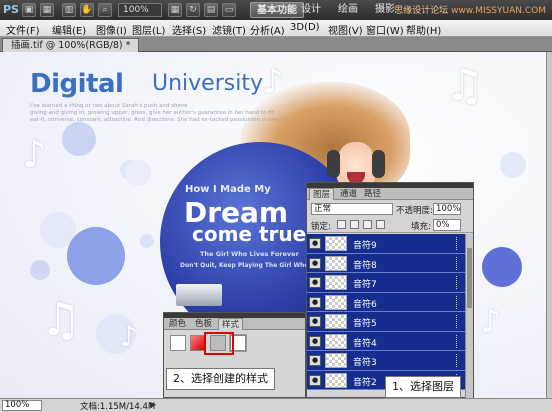  What do you see at coordinates (386, 263) in the screenshot?
I see `layer-row: ● 音符8` at bounding box center [386, 263].